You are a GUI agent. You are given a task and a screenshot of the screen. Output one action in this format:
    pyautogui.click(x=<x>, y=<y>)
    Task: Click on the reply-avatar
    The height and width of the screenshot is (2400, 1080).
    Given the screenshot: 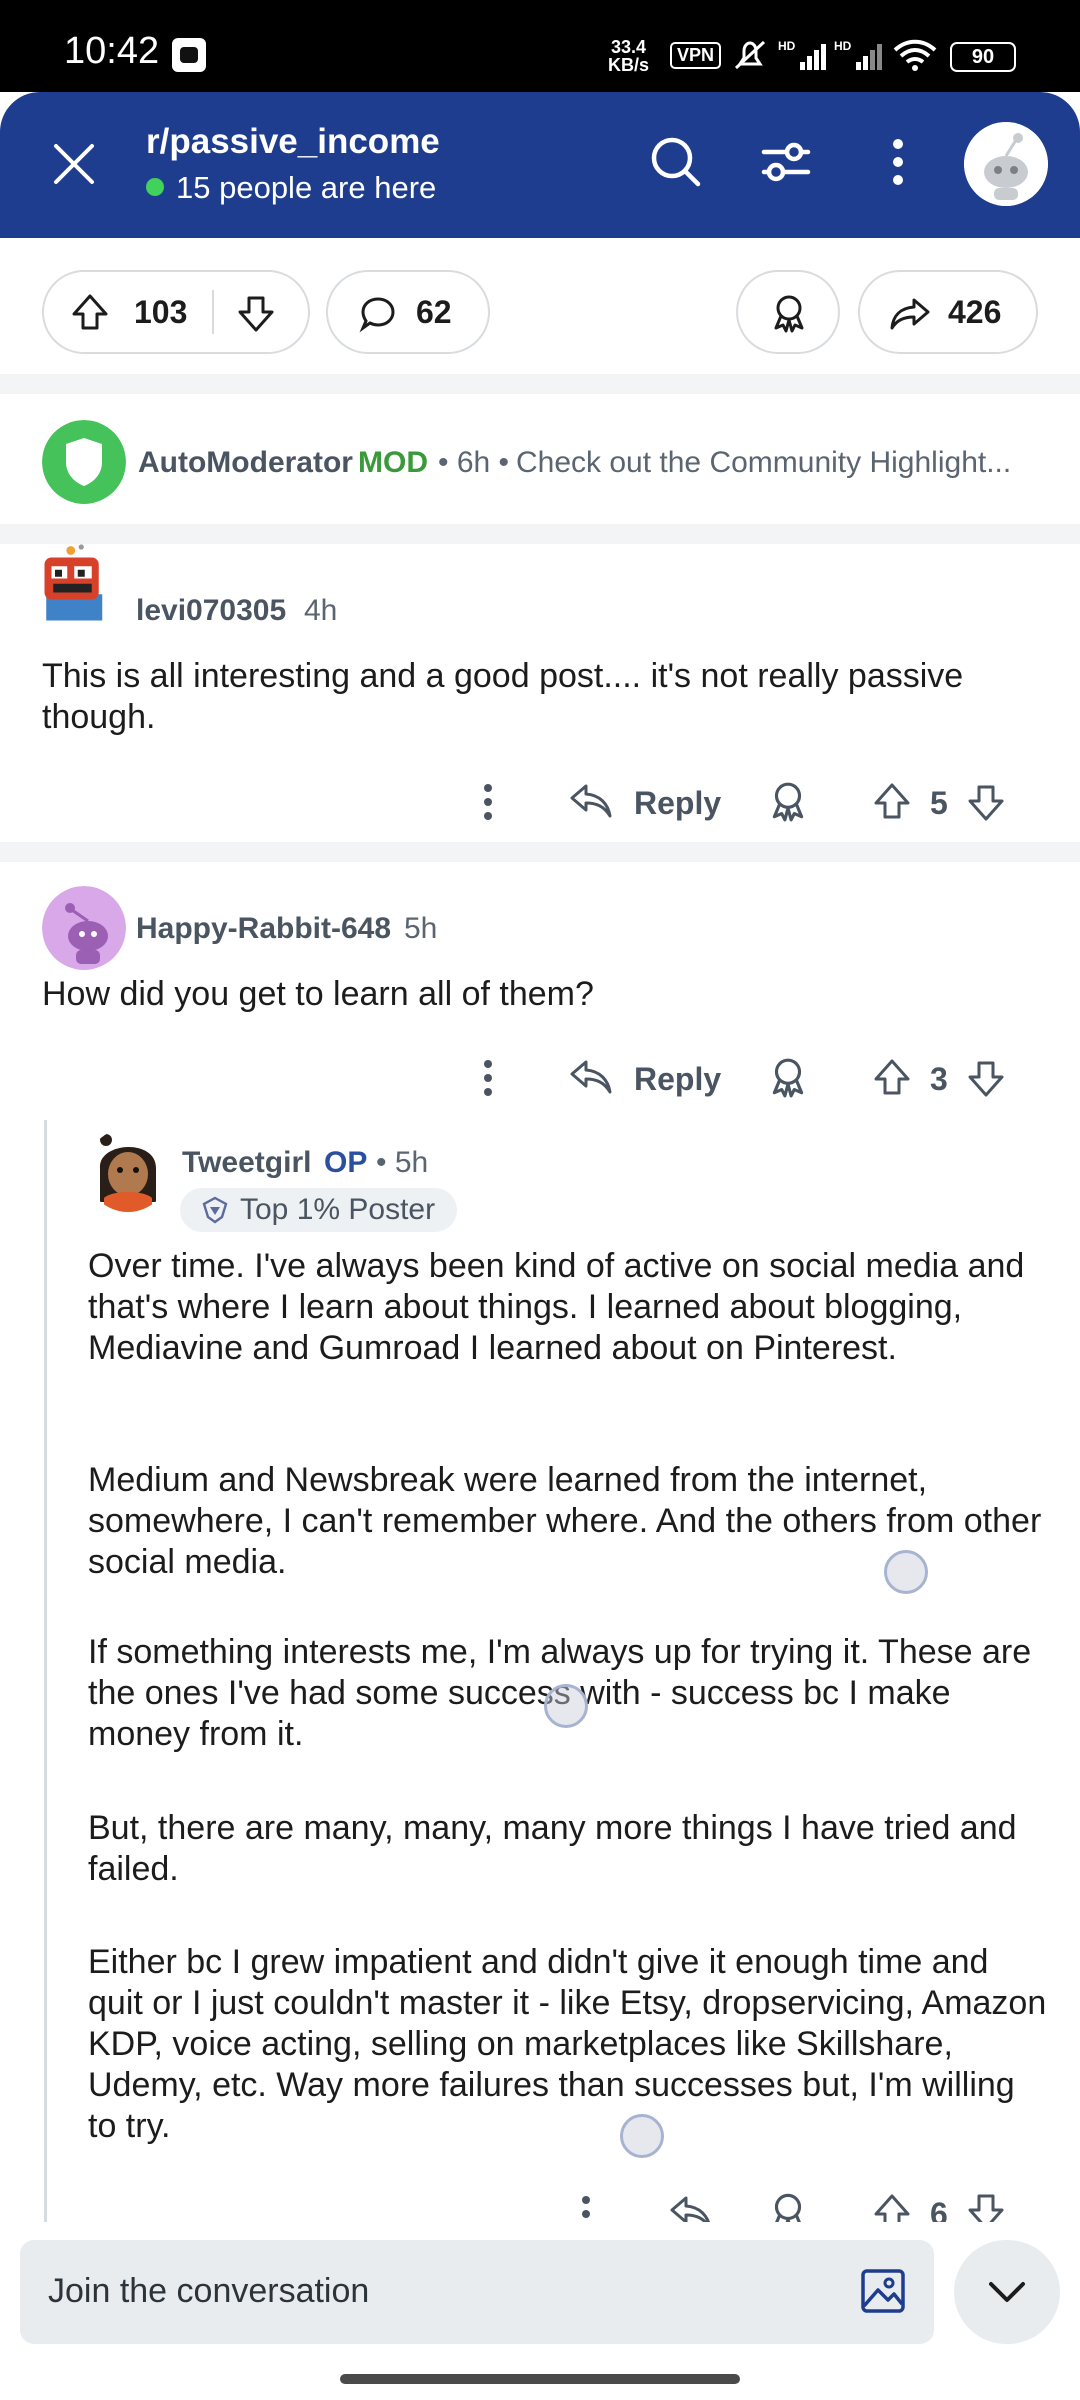 What is the action you would take?
    pyautogui.click(x=128, y=1170)
    